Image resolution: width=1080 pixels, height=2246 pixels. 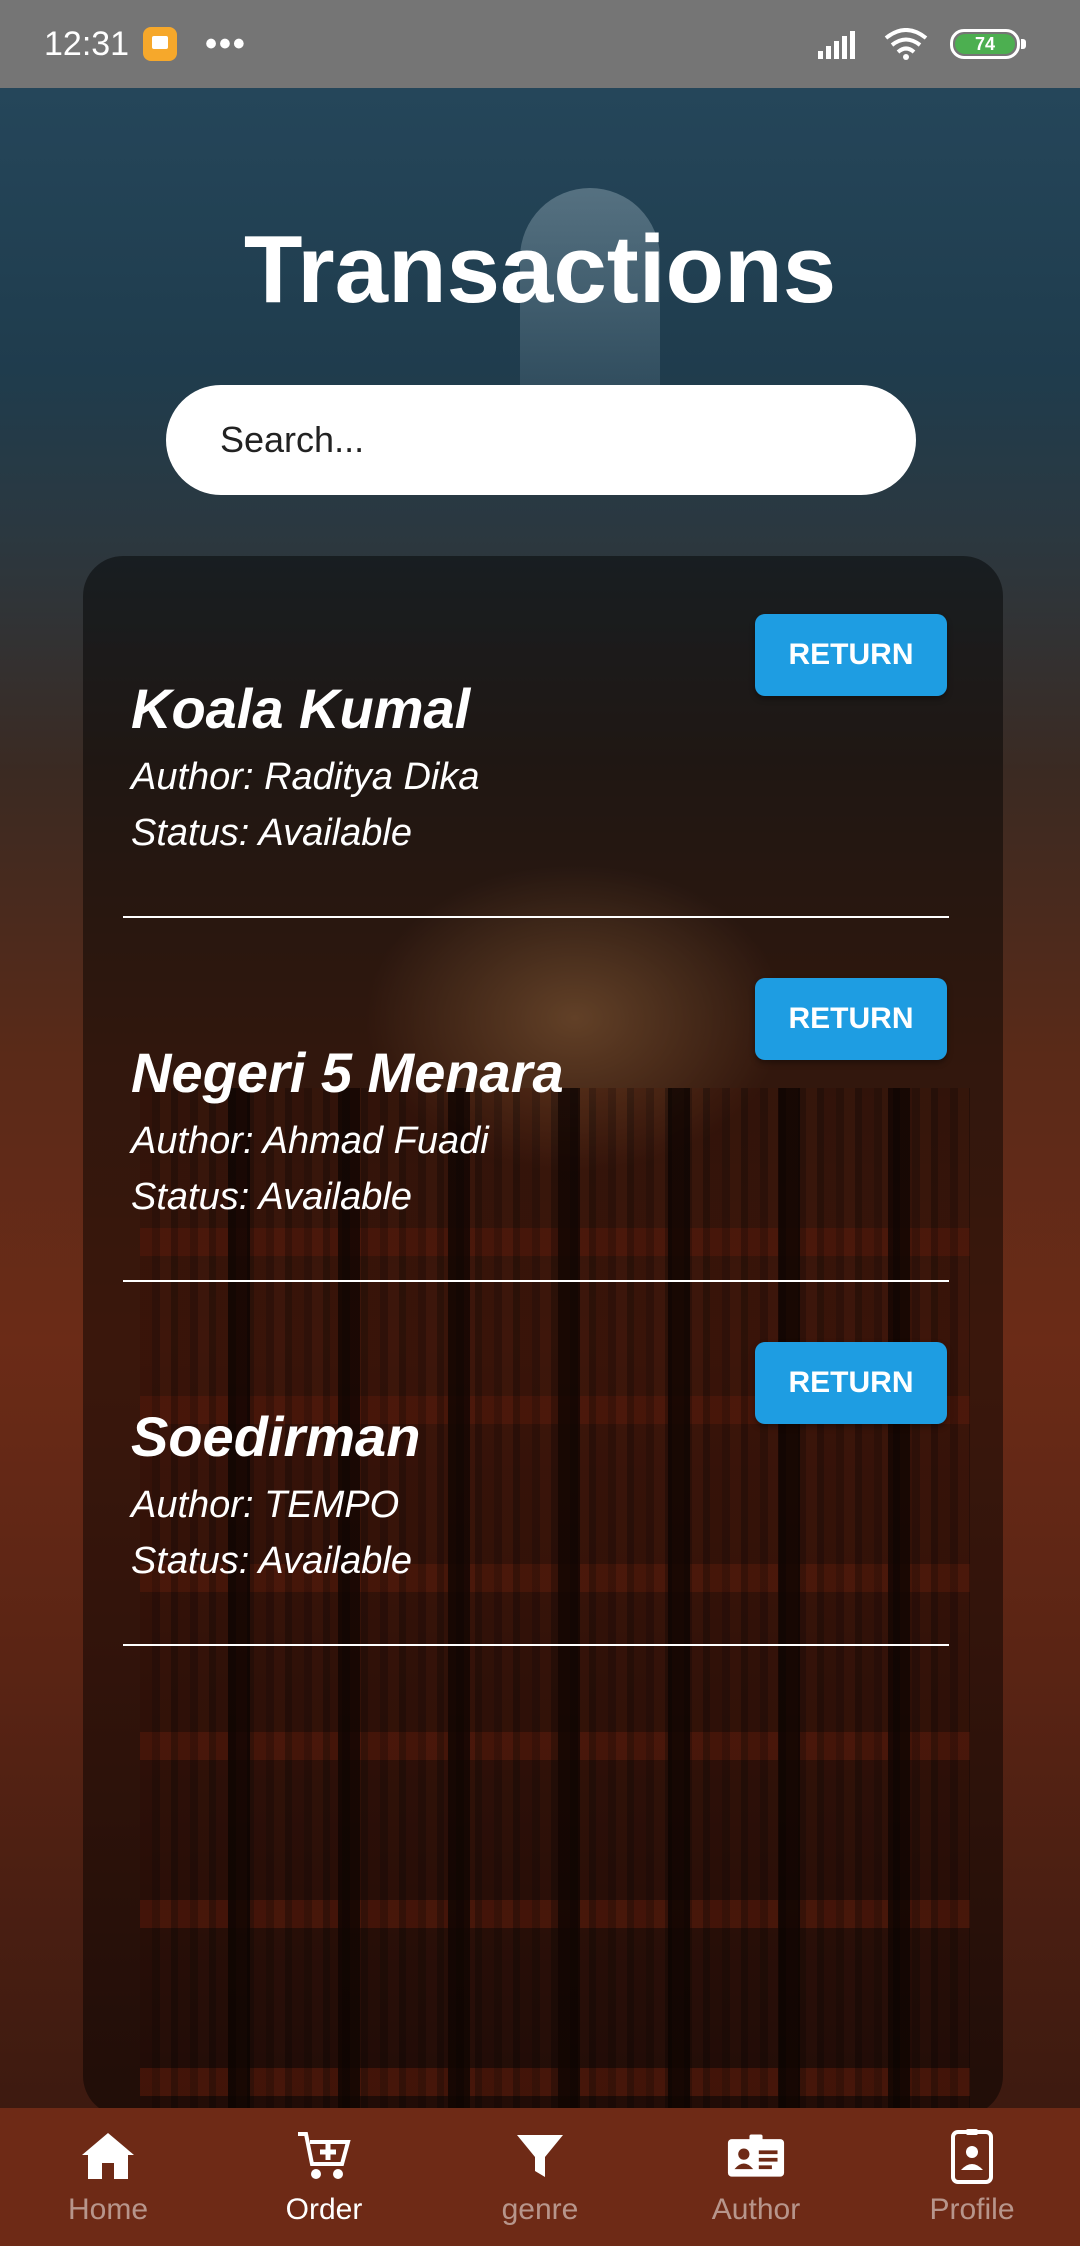 What do you see at coordinates (265, 1505) in the screenshot?
I see `book-author: Author: TEMPO` at bounding box center [265, 1505].